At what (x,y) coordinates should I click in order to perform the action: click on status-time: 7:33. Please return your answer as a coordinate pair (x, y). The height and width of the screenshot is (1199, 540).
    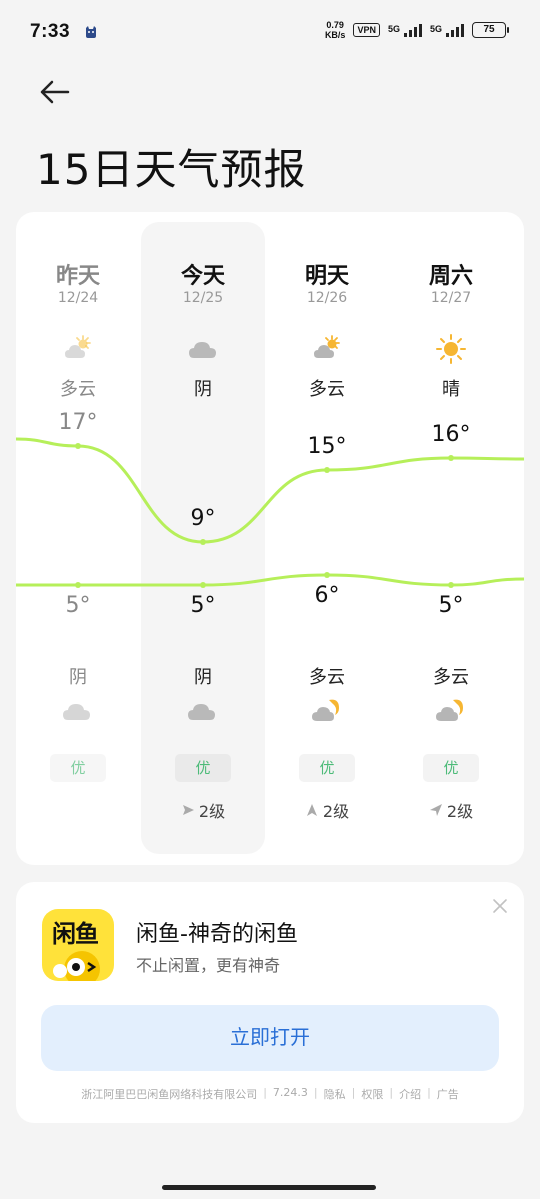
    Looking at the image, I should click on (50, 31).